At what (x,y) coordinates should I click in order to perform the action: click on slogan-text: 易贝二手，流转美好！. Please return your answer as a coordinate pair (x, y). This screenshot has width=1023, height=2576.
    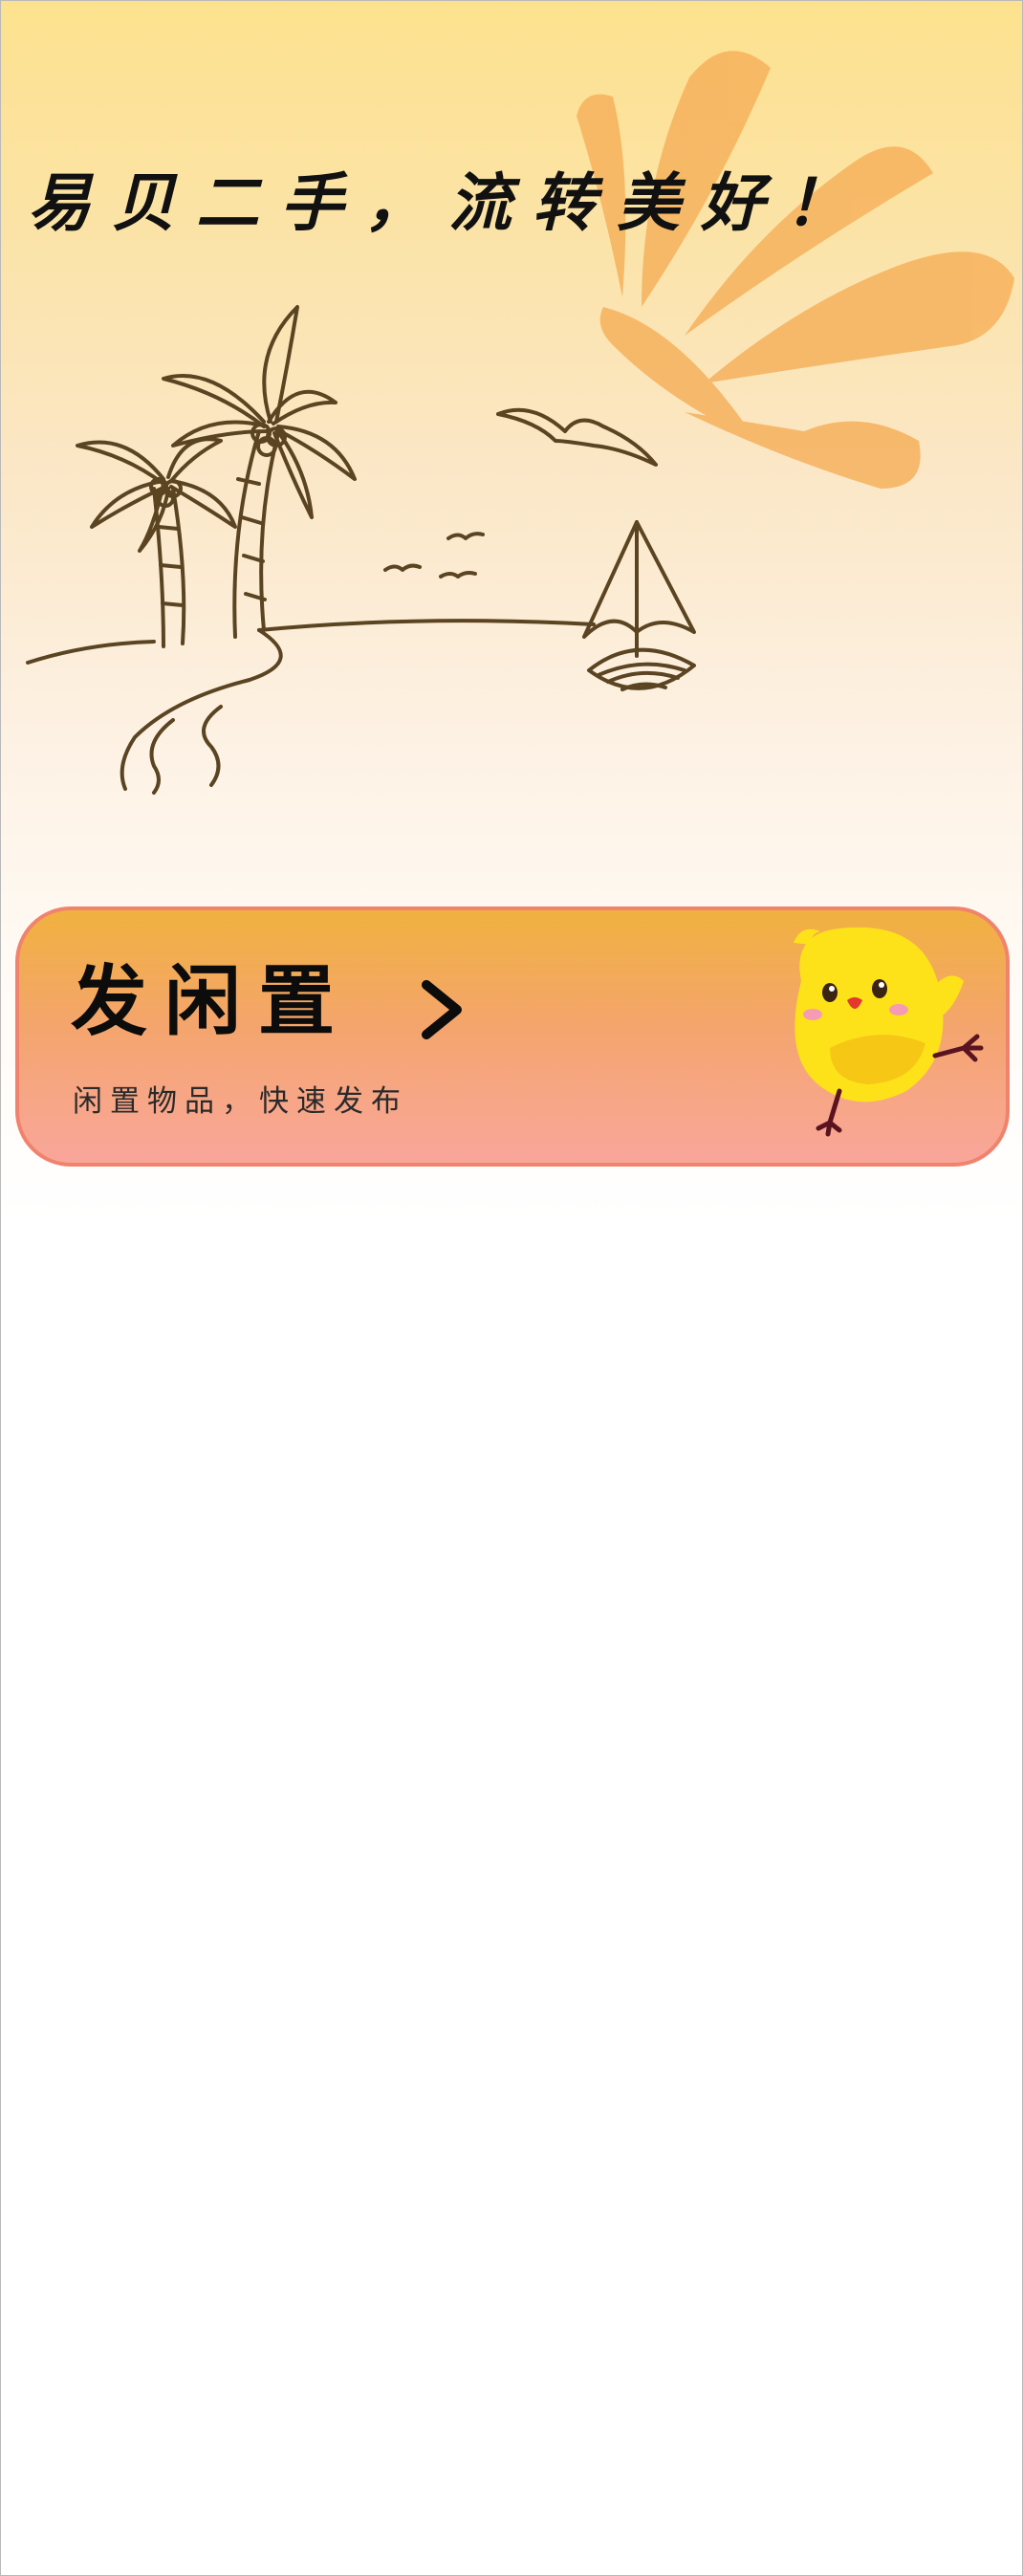
    Looking at the image, I should click on (448, 202).